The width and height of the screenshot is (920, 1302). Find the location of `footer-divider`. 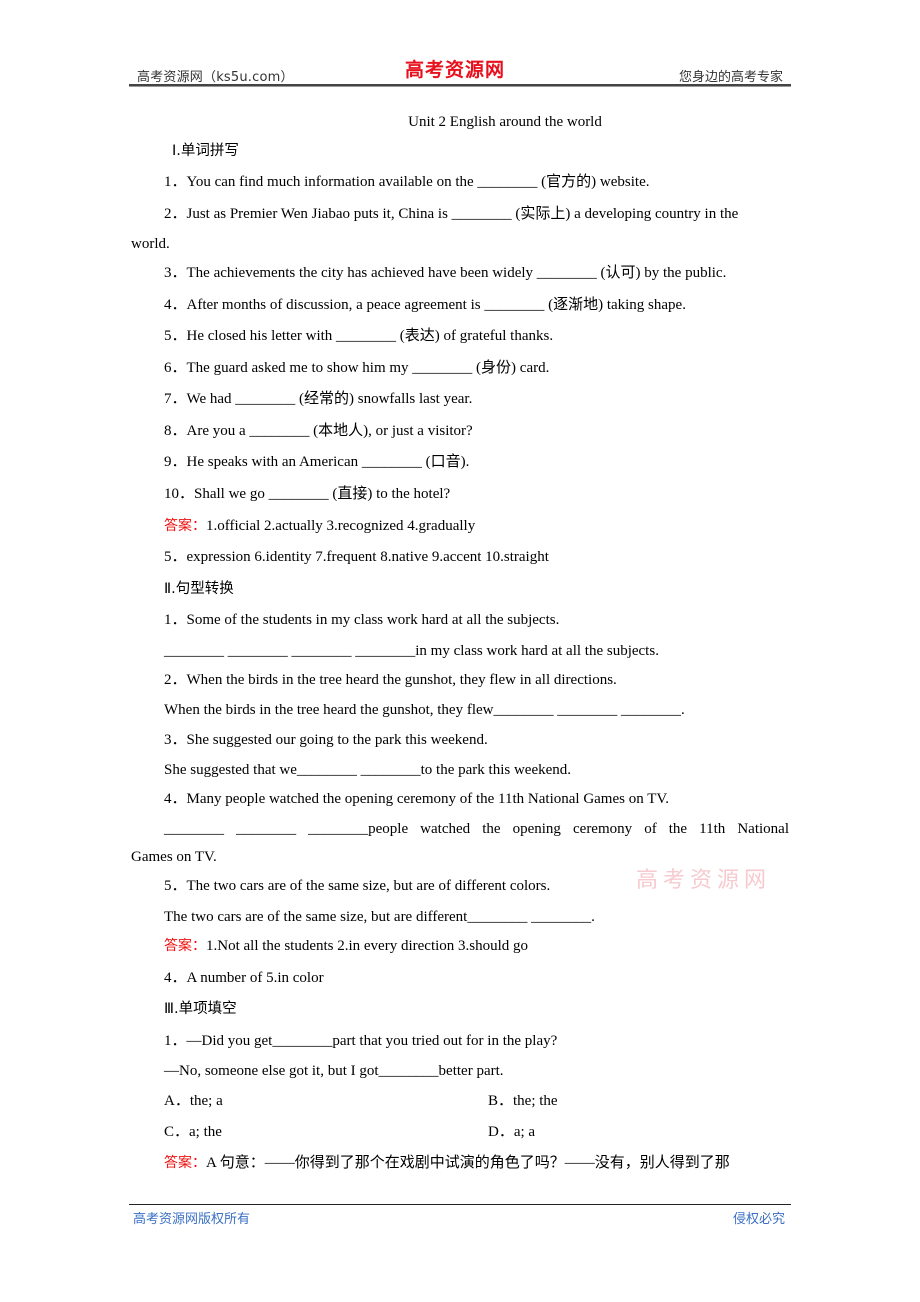

footer-divider is located at coordinates (460, 1204).